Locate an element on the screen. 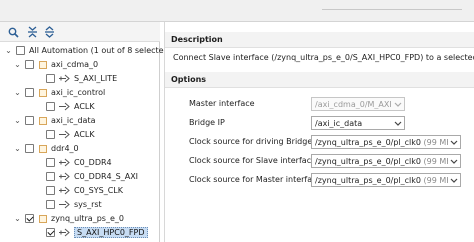 The image size is (474, 242). tree-item-zynq-ultra-ps-e-0: ⌄ zynq_ultra_ps_e_0 is located at coordinates (68, 218).